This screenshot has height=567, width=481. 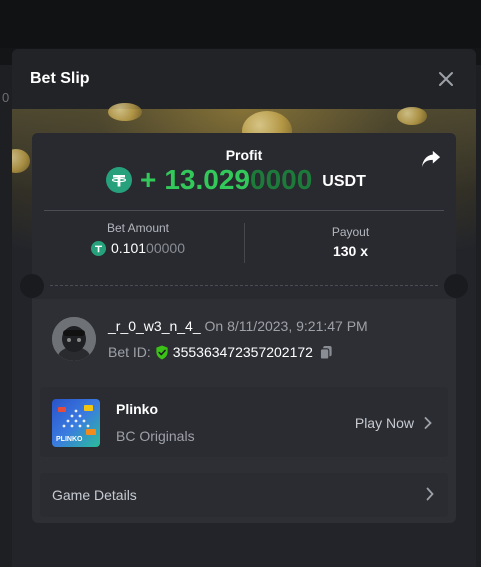 I want to click on game-name: Plinko, so click(x=137, y=409).